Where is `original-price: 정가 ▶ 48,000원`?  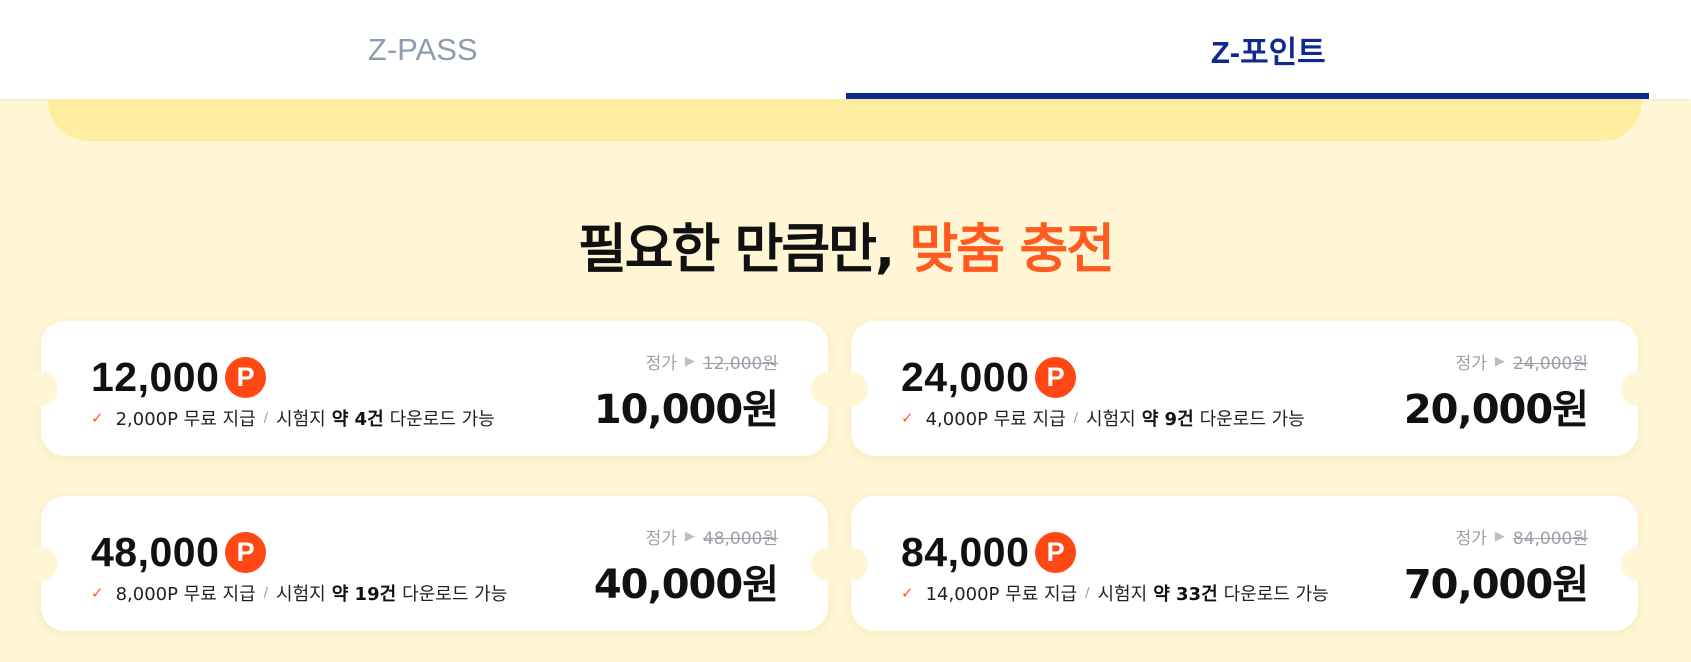
original-price: 정가 ▶ 48,000원 is located at coordinates (712, 536).